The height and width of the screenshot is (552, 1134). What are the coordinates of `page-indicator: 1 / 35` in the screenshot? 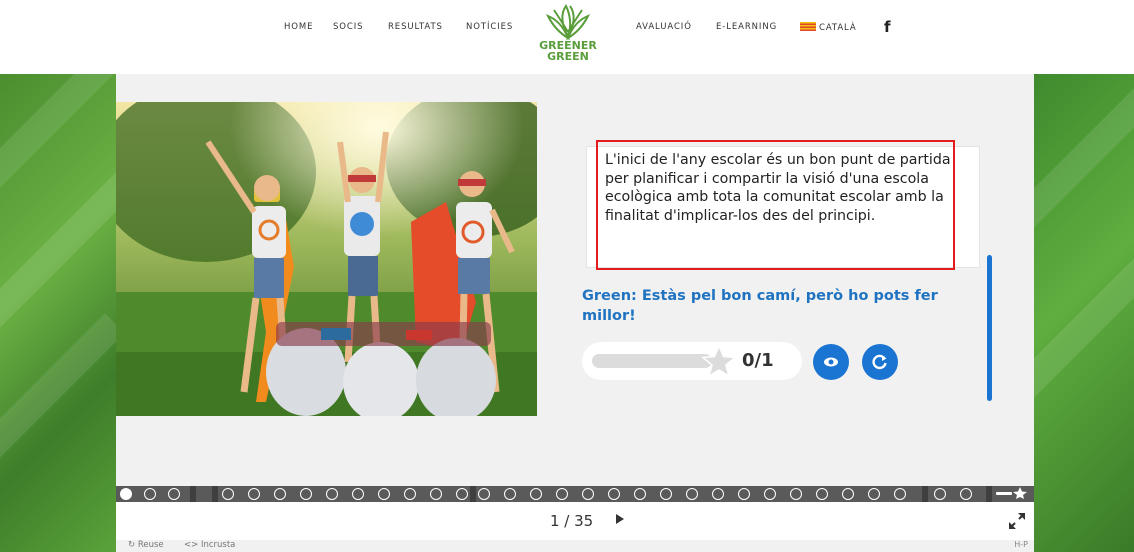 It's located at (572, 521).